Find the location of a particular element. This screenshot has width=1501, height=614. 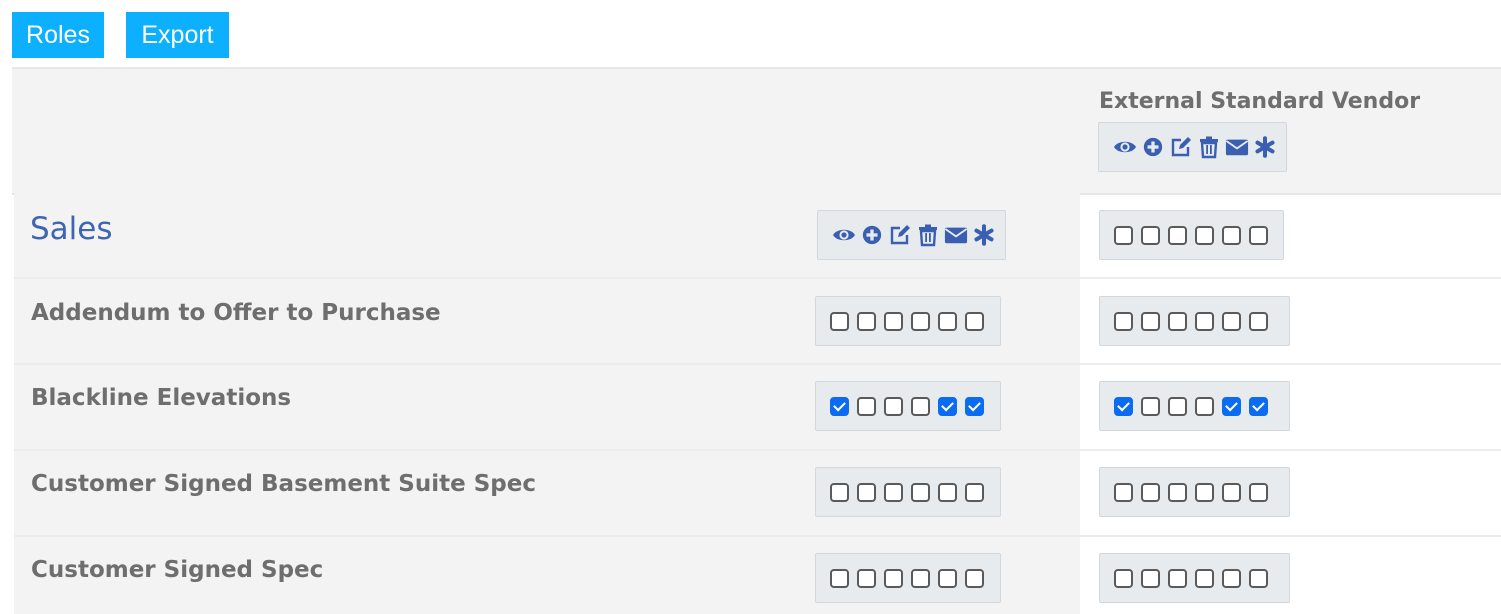

header-permission-icons is located at coordinates (1192, 147).